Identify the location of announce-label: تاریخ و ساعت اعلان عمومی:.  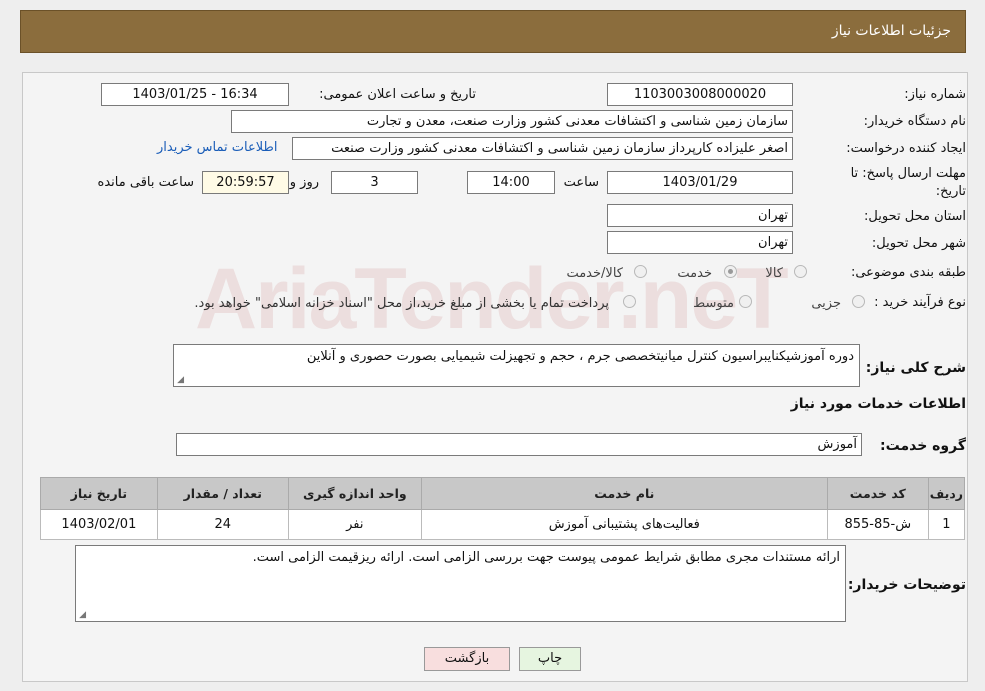
(397, 94).